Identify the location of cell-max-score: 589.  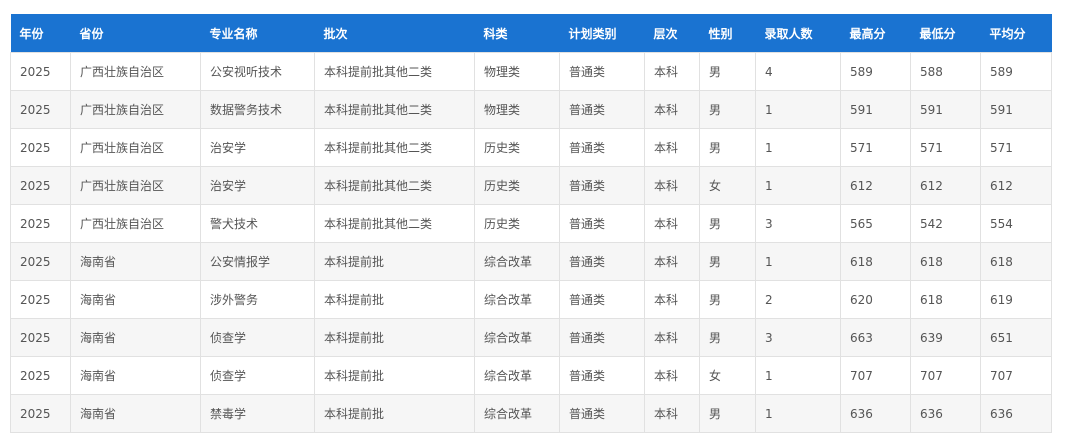
(875, 71).